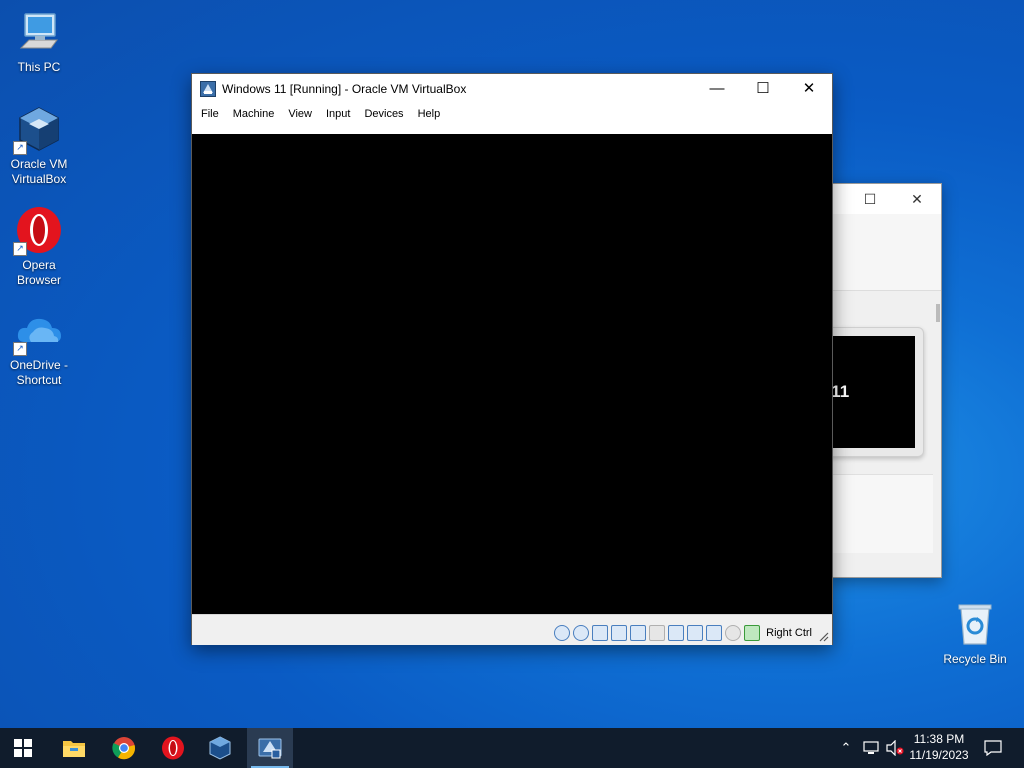 The image size is (1024, 768). Describe the element at coordinates (383, 115) in the screenshot. I see `menu-devices: Devices` at that location.